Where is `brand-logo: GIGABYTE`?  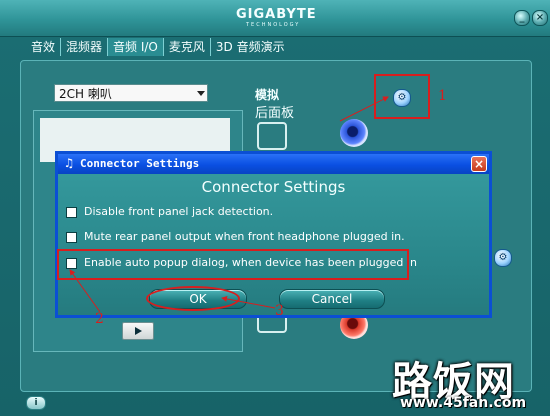
brand-logo: GIGABYTE is located at coordinates (276, 14).